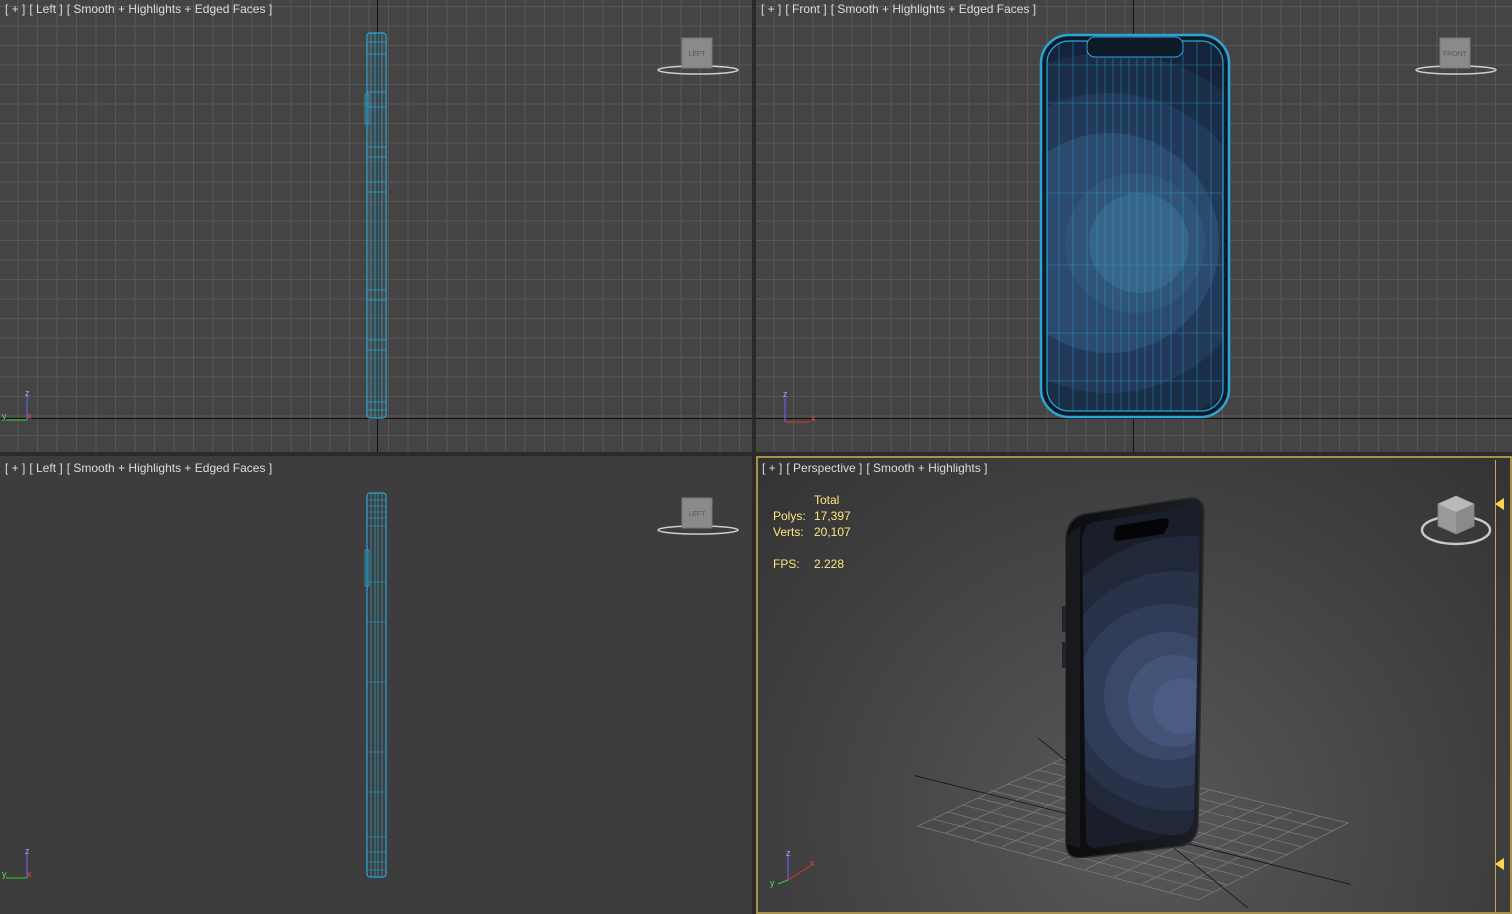  I want to click on viewport-splitter-vertical, so click(754, 457).